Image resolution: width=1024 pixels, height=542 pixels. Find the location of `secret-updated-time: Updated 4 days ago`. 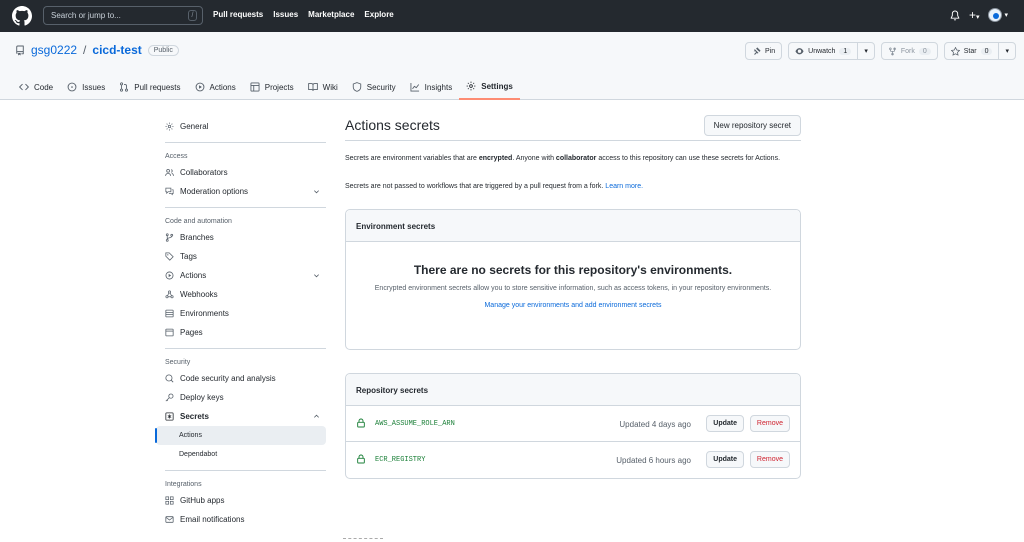

secret-updated-time: Updated 4 days ago is located at coordinates (655, 424).